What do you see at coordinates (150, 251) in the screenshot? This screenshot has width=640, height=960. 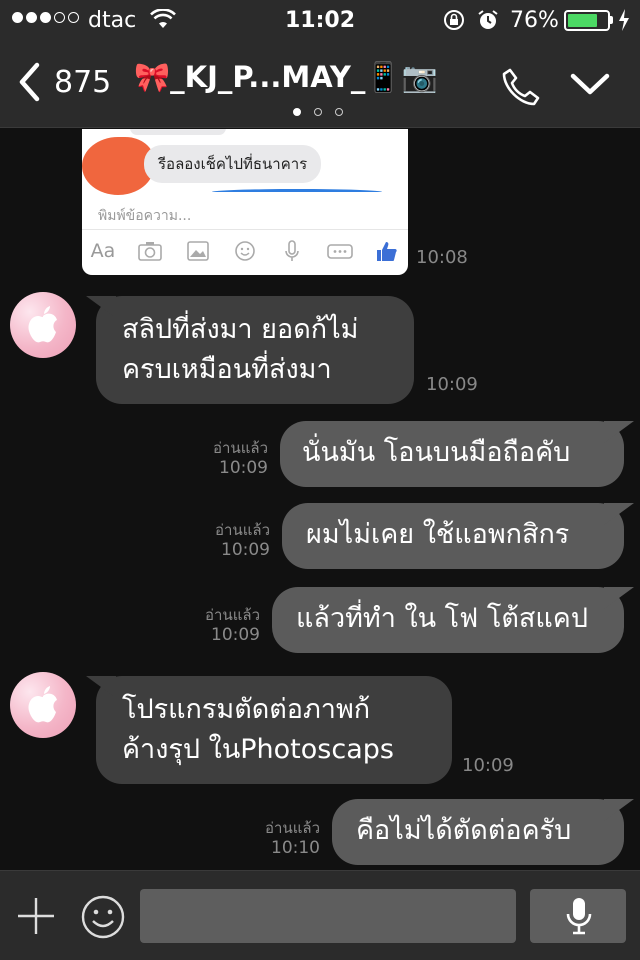 I see `camera-icon` at bounding box center [150, 251].